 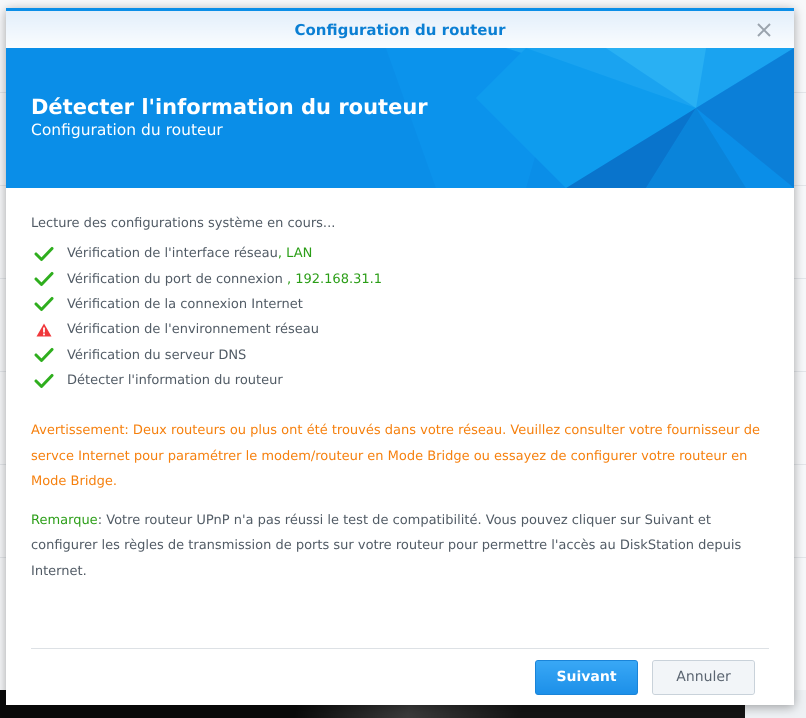 I want to click on window-title: Configuration du routeur, so click(x=400, y=29).